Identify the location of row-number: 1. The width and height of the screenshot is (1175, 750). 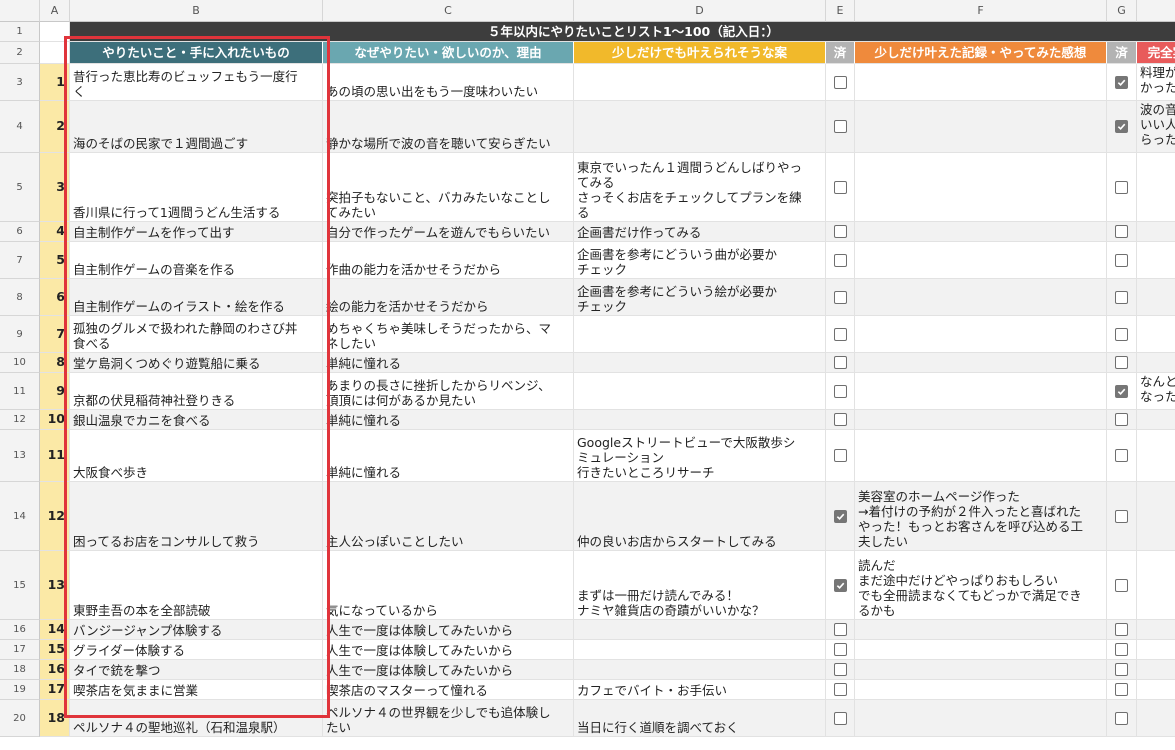
(55, 82).